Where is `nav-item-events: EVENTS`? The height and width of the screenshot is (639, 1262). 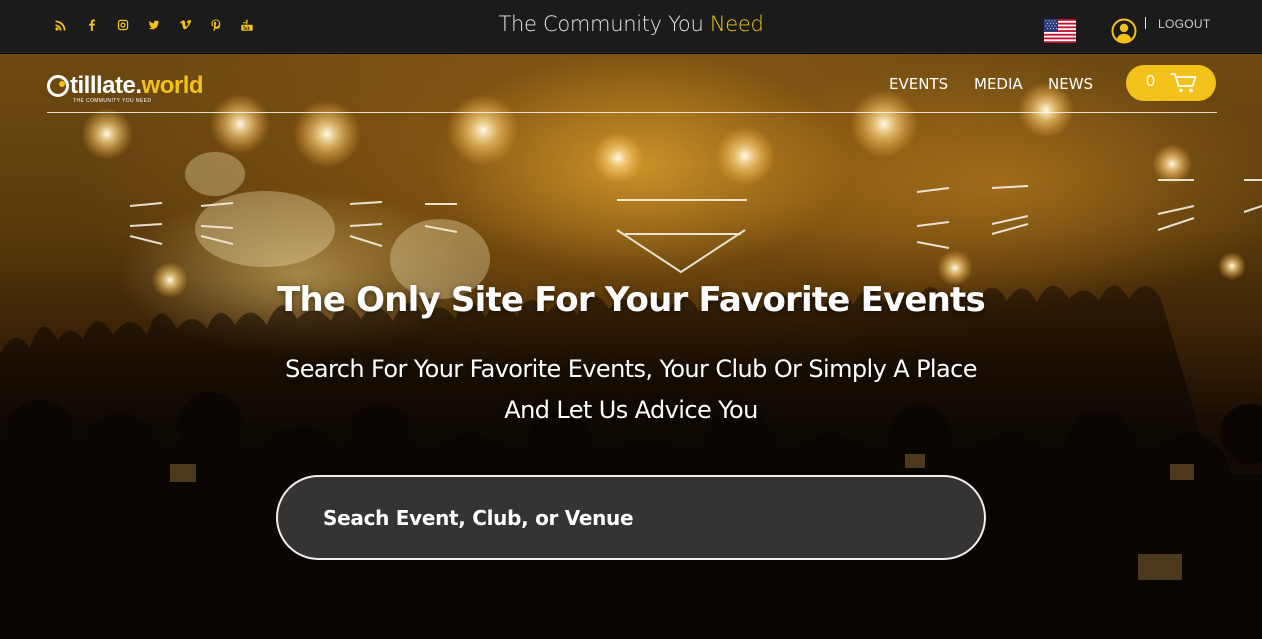 nav-item-events: EVENTS is located at coordinates (918, 84).